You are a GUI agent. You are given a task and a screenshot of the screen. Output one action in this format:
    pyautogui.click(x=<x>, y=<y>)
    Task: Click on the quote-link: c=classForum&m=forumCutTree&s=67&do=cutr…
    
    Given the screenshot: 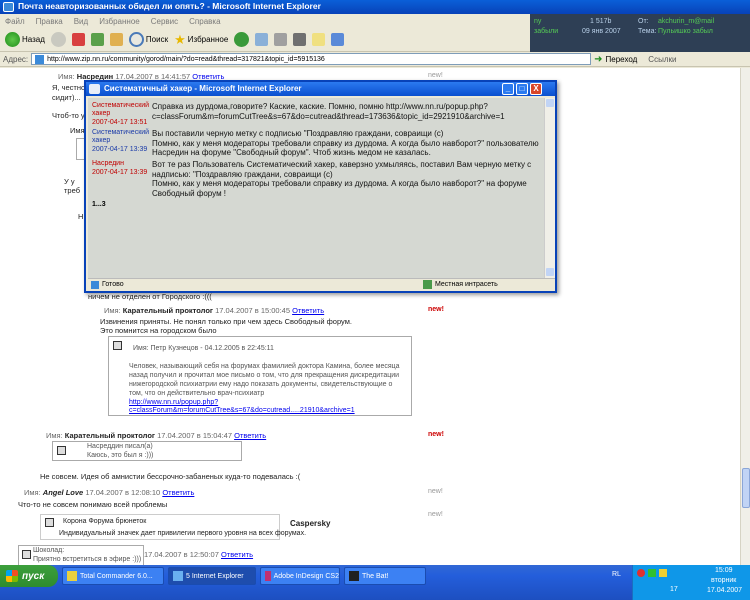 What is the action you would take?
    pyautogui.click(x=242, y=410)
    